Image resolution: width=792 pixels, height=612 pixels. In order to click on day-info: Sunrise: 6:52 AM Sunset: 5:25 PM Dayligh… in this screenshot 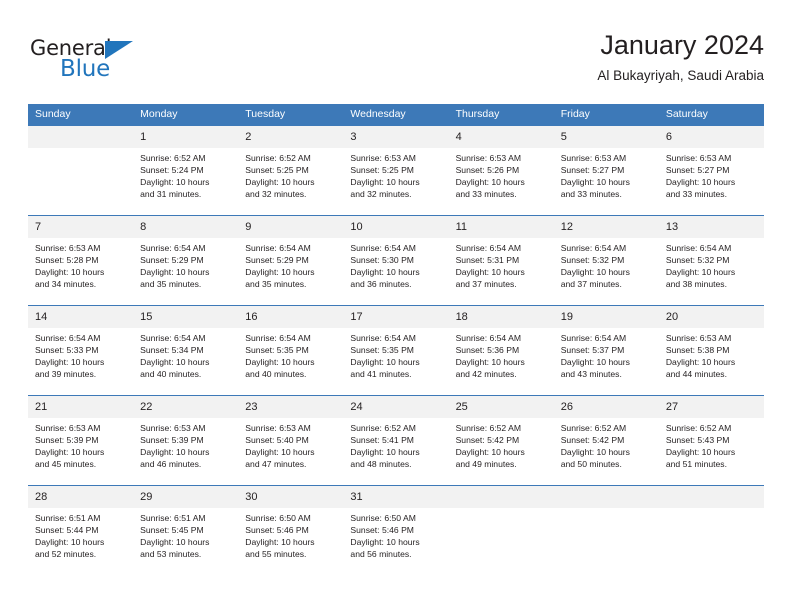, I will do `click(290, 174)`.